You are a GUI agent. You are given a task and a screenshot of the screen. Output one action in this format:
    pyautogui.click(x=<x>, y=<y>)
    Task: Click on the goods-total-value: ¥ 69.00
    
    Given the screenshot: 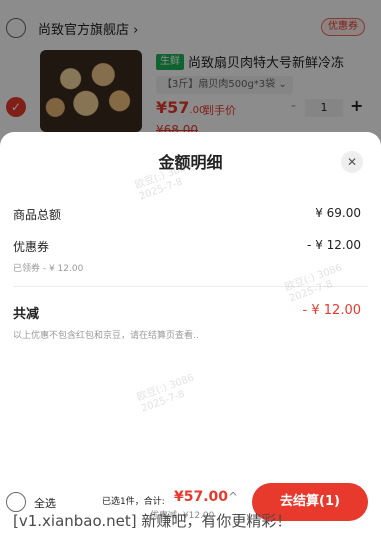 What is the action you would take?
    pyautogui.click(x=338, y=213)
    